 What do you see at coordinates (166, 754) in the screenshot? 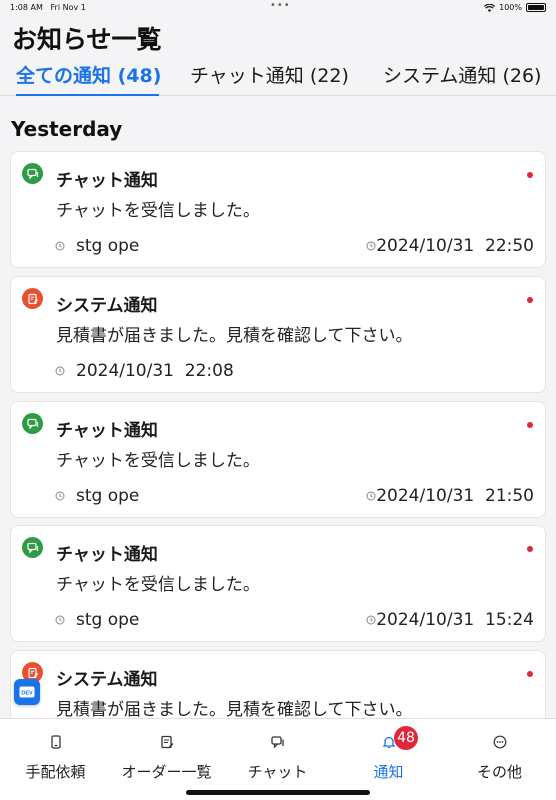
I see `nav-item-order-list: オーダー一覧` at bounding box center [166, 754].